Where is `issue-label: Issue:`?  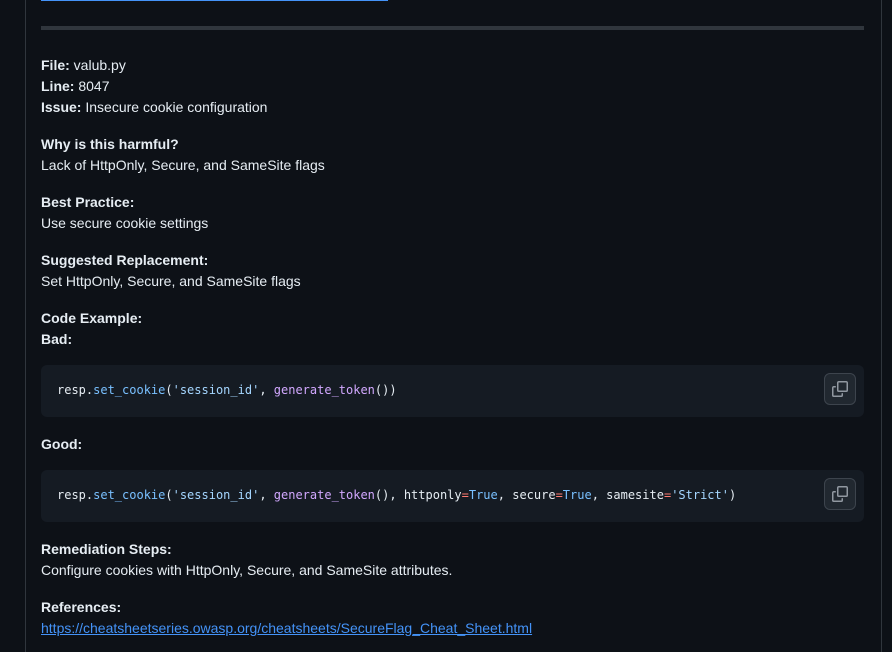
issue-label: Issue: is located at coordinates (61, 107).